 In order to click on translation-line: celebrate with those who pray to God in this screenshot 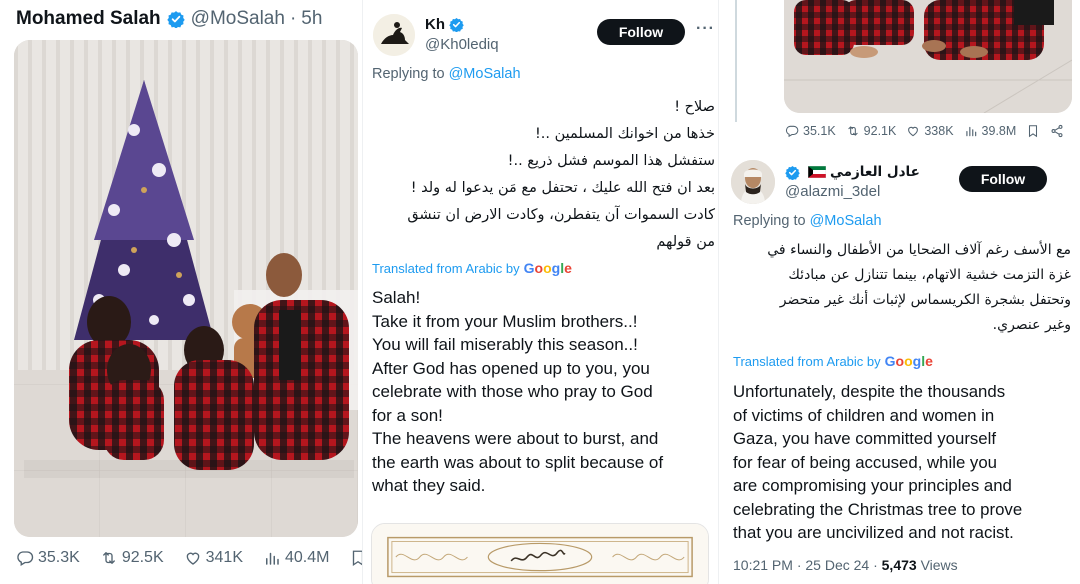, I will do `click(512, 391)`.